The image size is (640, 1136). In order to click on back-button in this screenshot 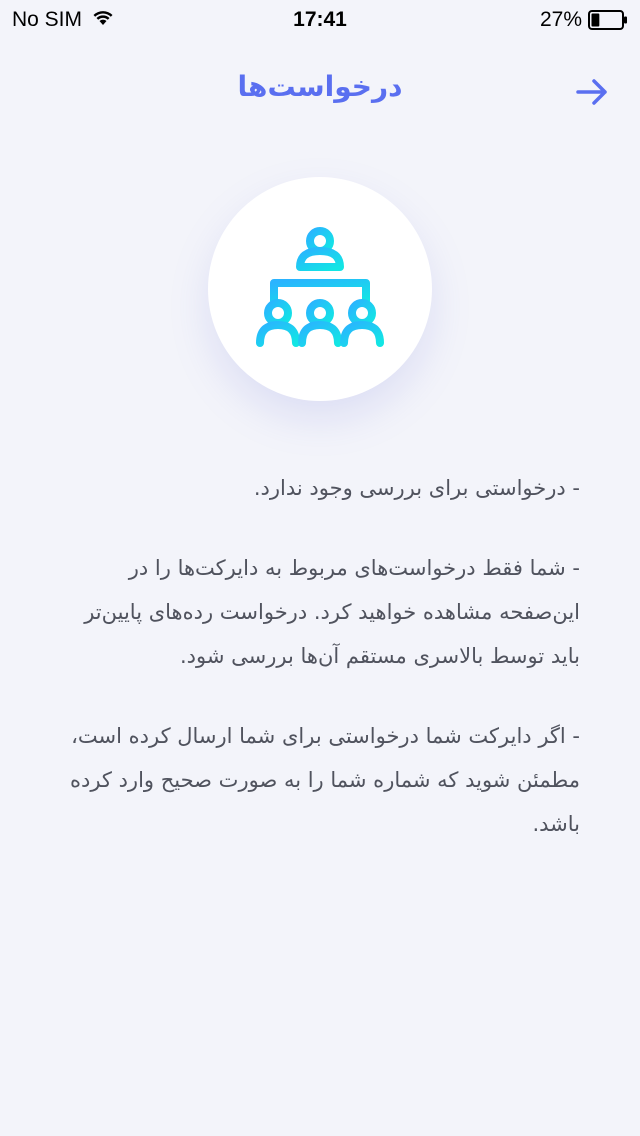, I will do `click(592, 92)`.